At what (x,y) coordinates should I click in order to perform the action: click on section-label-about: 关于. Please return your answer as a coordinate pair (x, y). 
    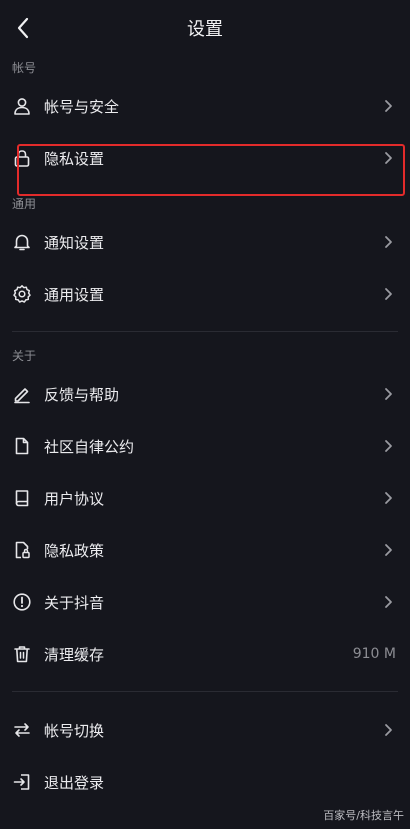
    Looking at the image, I should click on (24, 356).